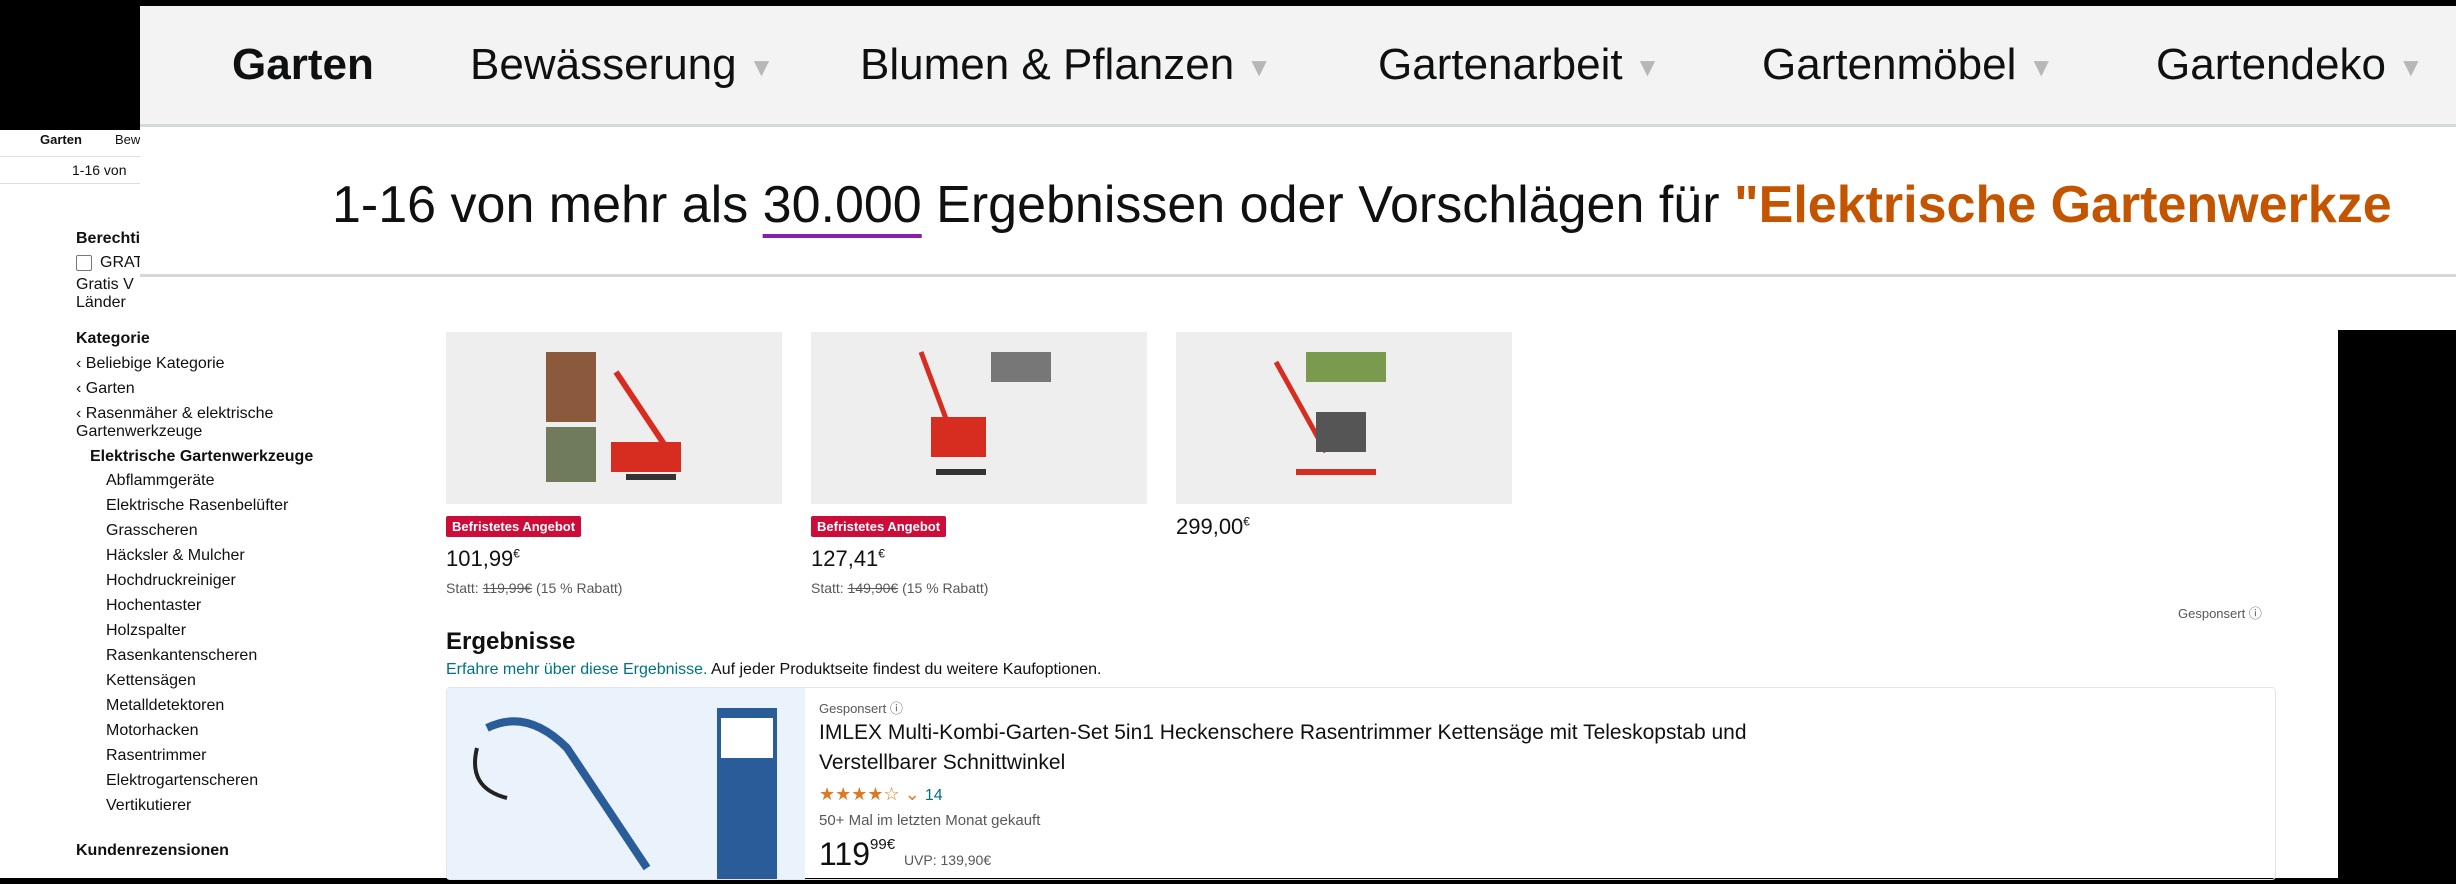 This screenshot has width=2456, height=884. What do you see at coordinates (127, 139) in the screenshot?
I see `bg-nav-bewaesserung: Bew` at bounding box center [127, 139].